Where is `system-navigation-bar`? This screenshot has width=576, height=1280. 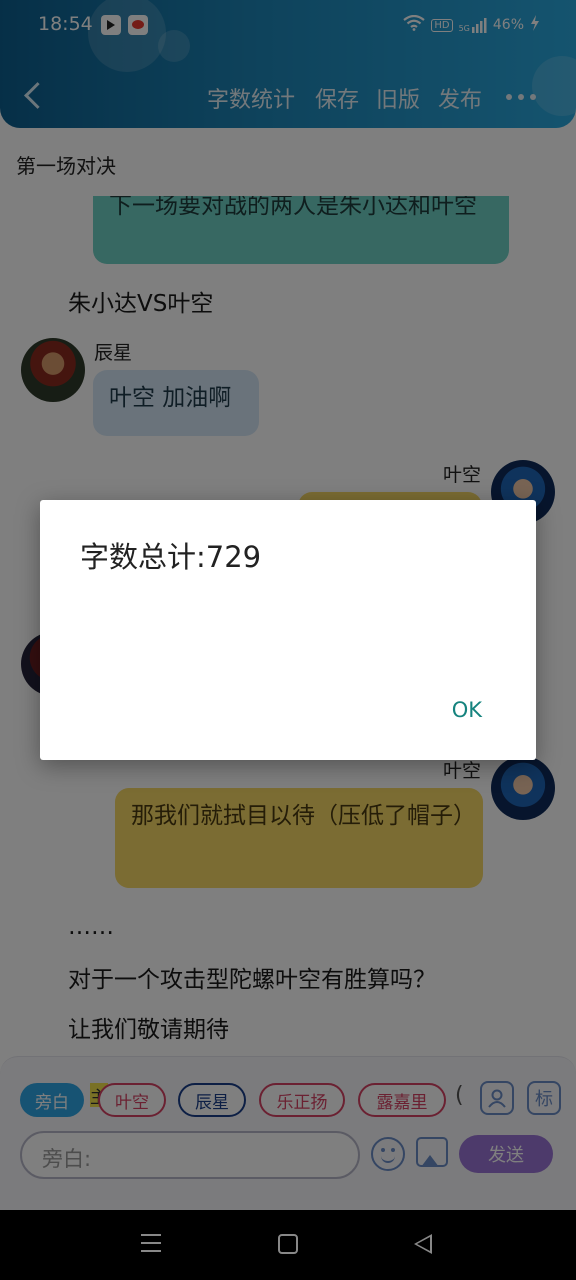 system-navigation-bar is located at coordinates (288, 1245).